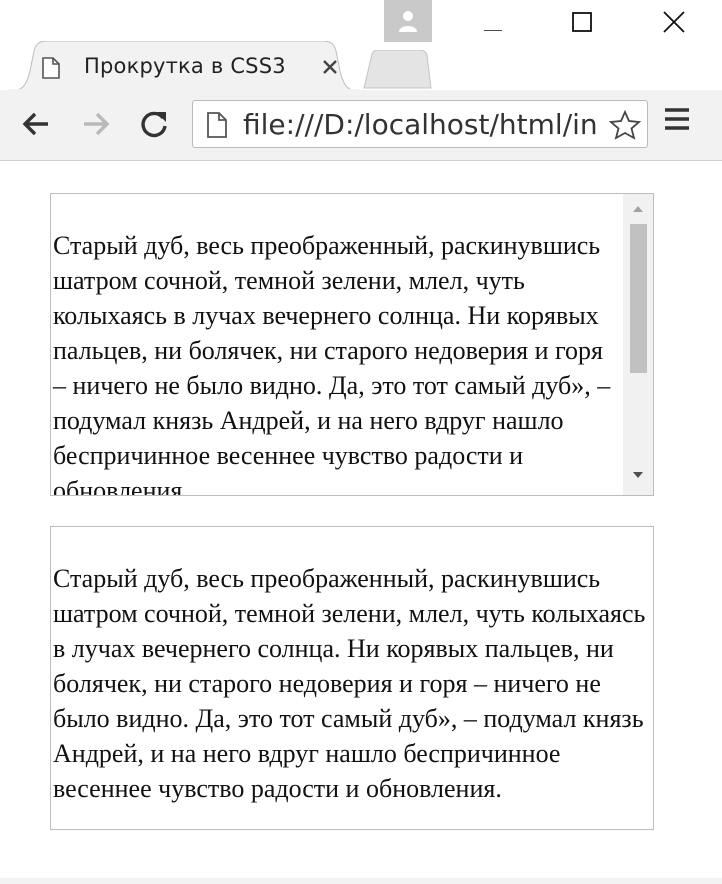 This screenshot has height=884, width=722. Describe the element at coordinates (625, 125) in the screenshot. I see `star-icon` at that location.